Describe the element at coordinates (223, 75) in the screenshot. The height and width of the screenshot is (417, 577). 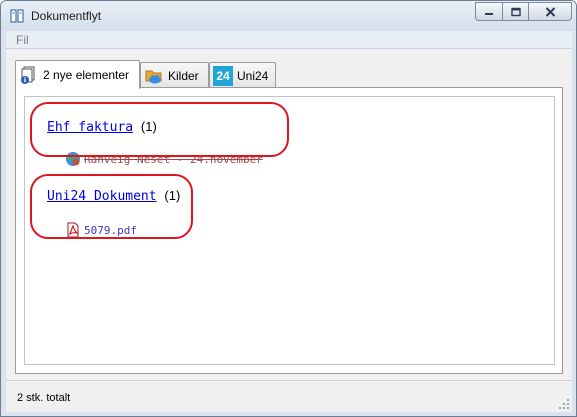
I see `uni24-logo-icon: 24` at that location.